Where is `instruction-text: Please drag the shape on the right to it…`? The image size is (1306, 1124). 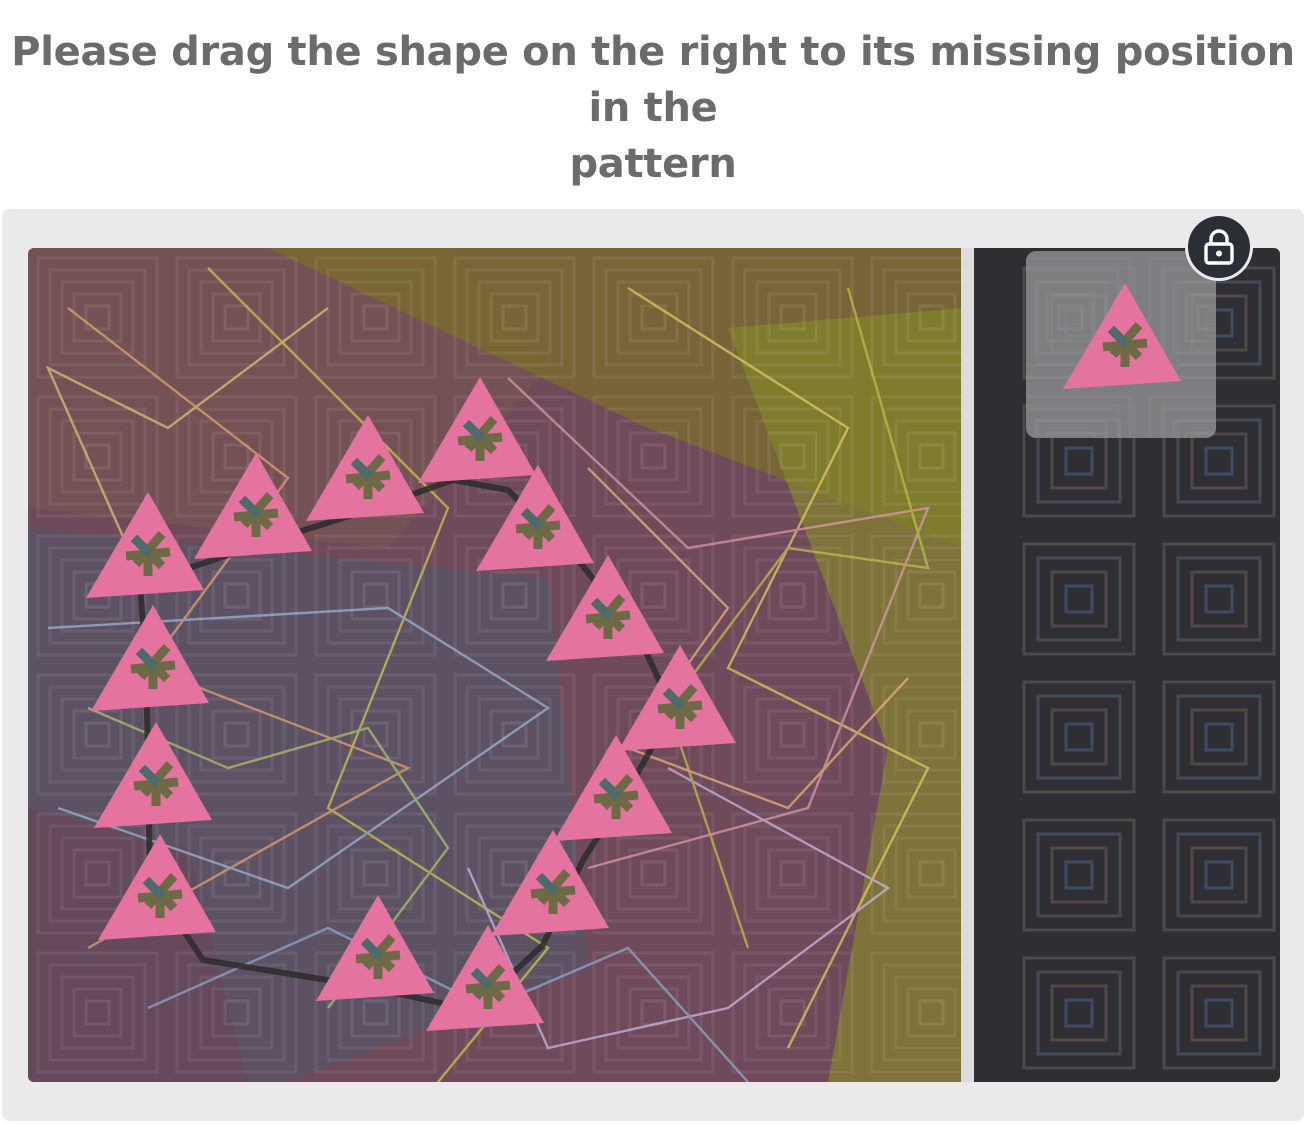
instruction-text: Please drag the shape on the right to it… is located at coordinates (653, 108).